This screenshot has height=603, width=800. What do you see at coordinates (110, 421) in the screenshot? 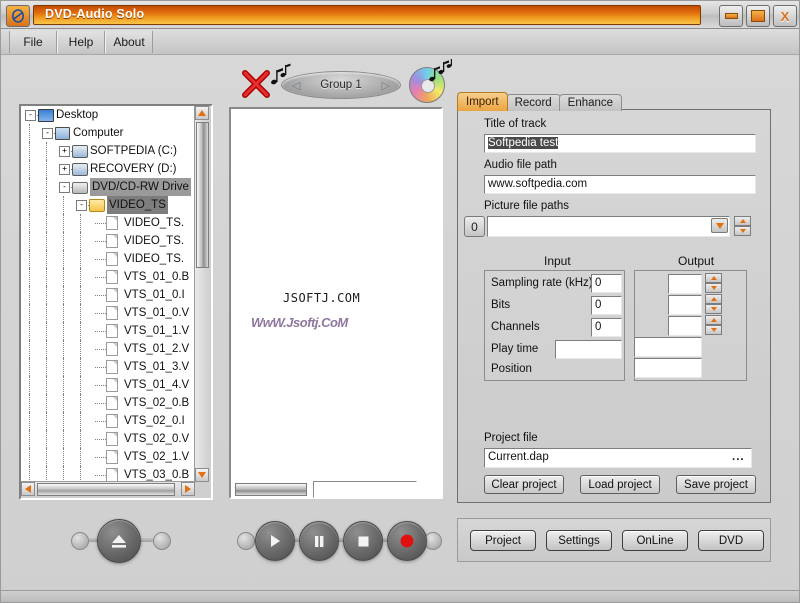
I see `tree-node: VTS_02_0.I` at bounding box center [110, 421].